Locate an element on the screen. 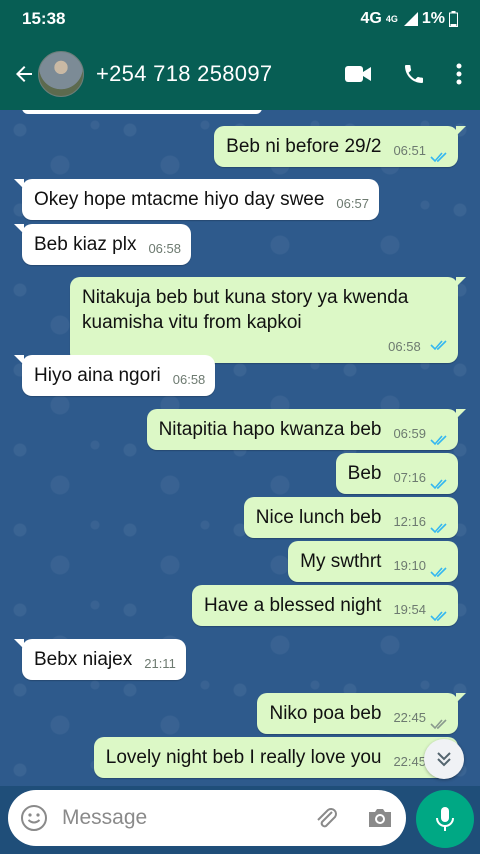  message-out: Nice lunch beb 12:16 is located at coordinates (350, 517).